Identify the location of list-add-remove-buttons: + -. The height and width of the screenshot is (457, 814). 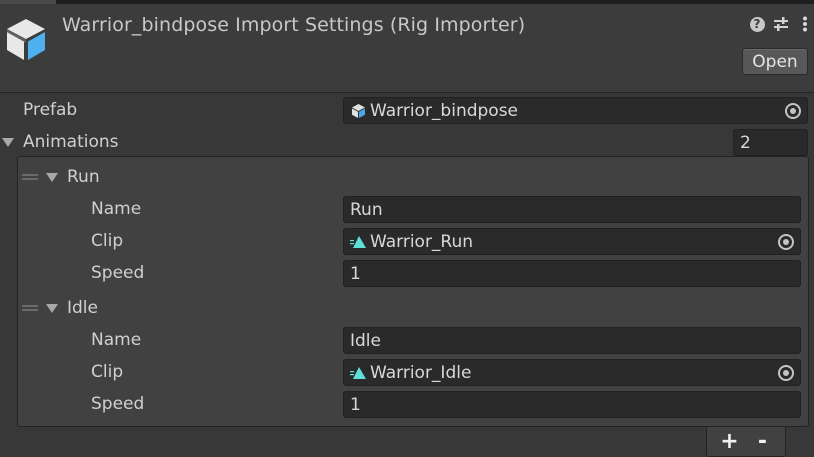
(746, 442).